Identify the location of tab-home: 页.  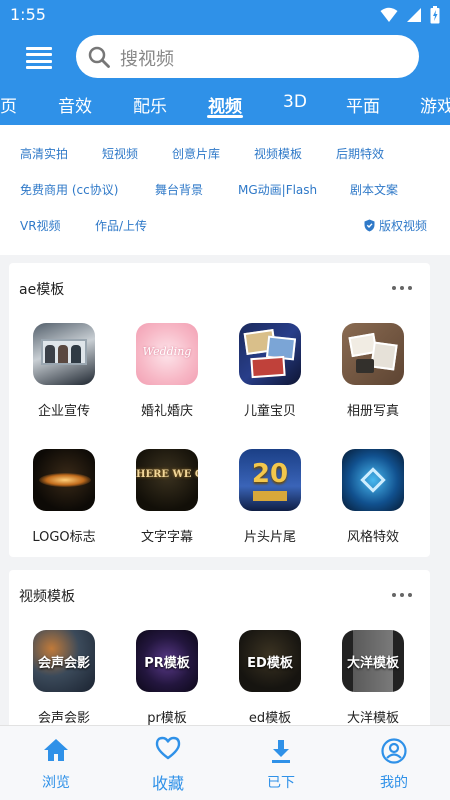
(8, 104).